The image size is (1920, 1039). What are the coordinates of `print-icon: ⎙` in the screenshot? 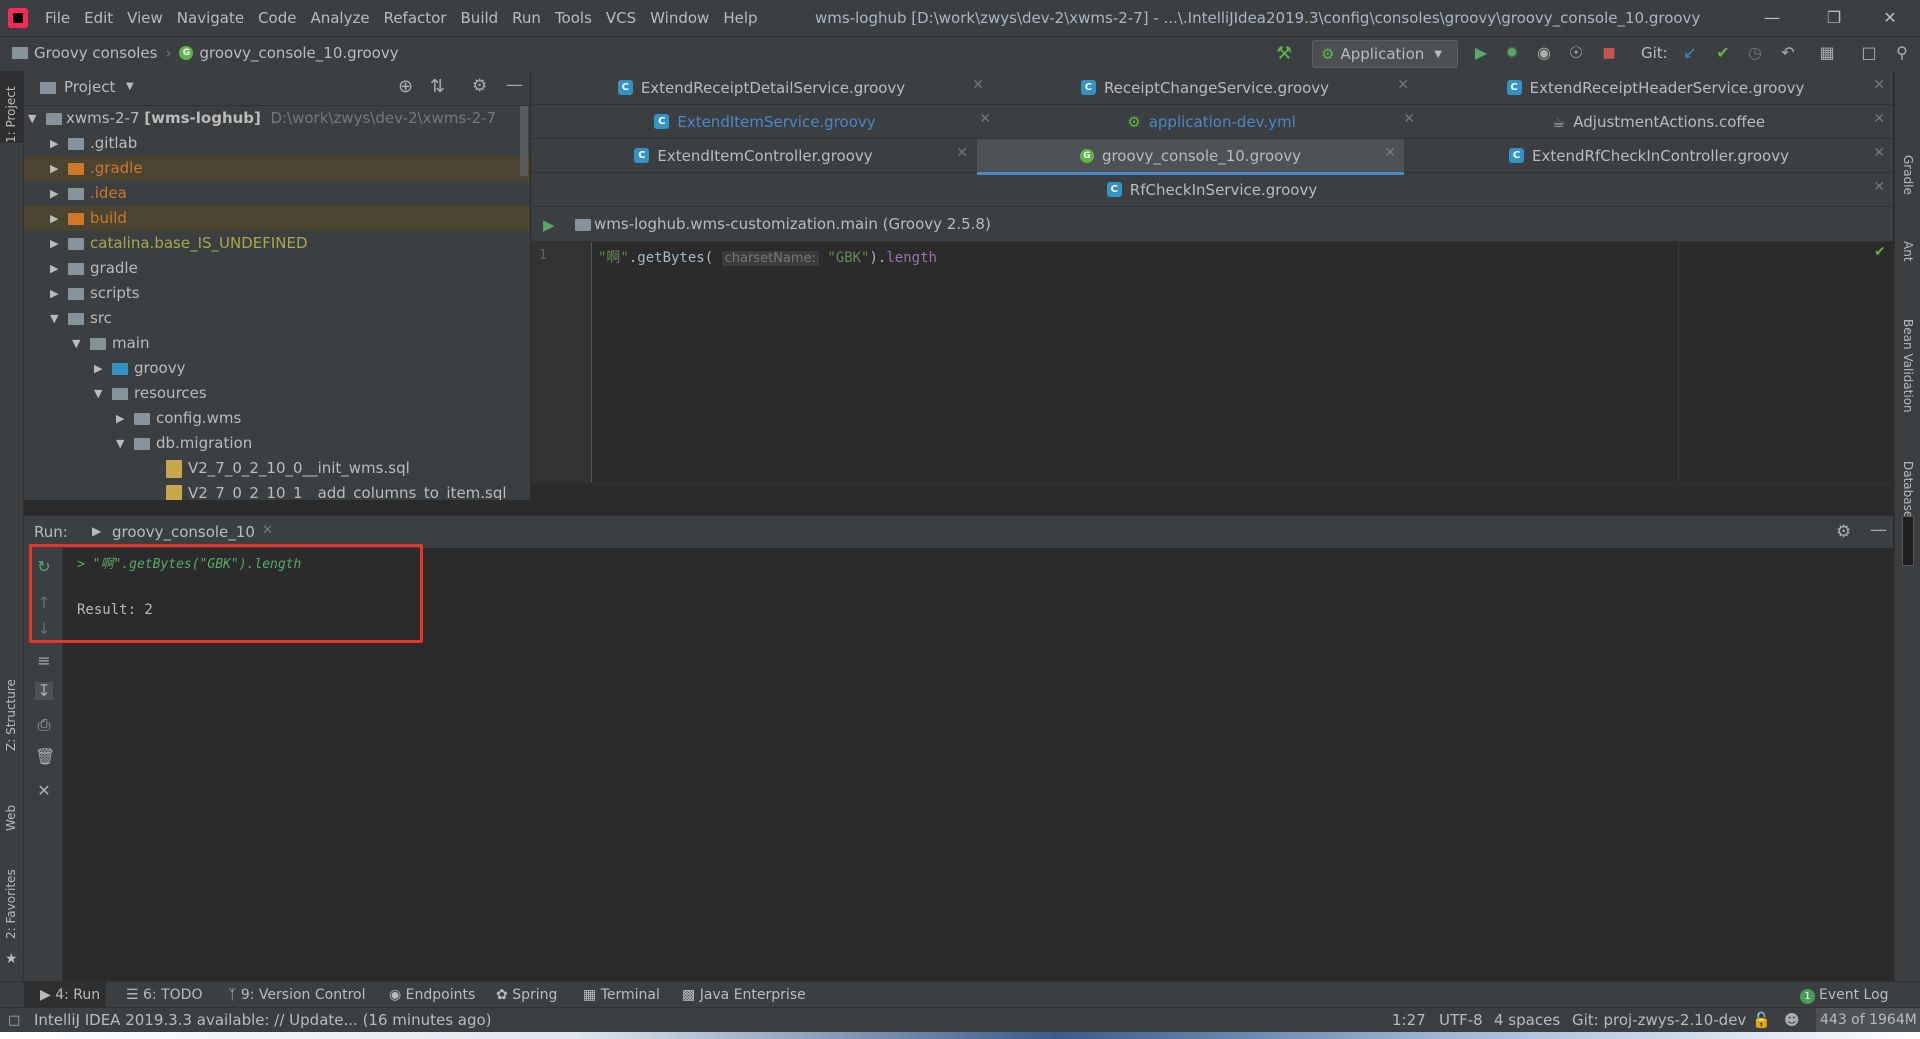 It's located at (44, 725).